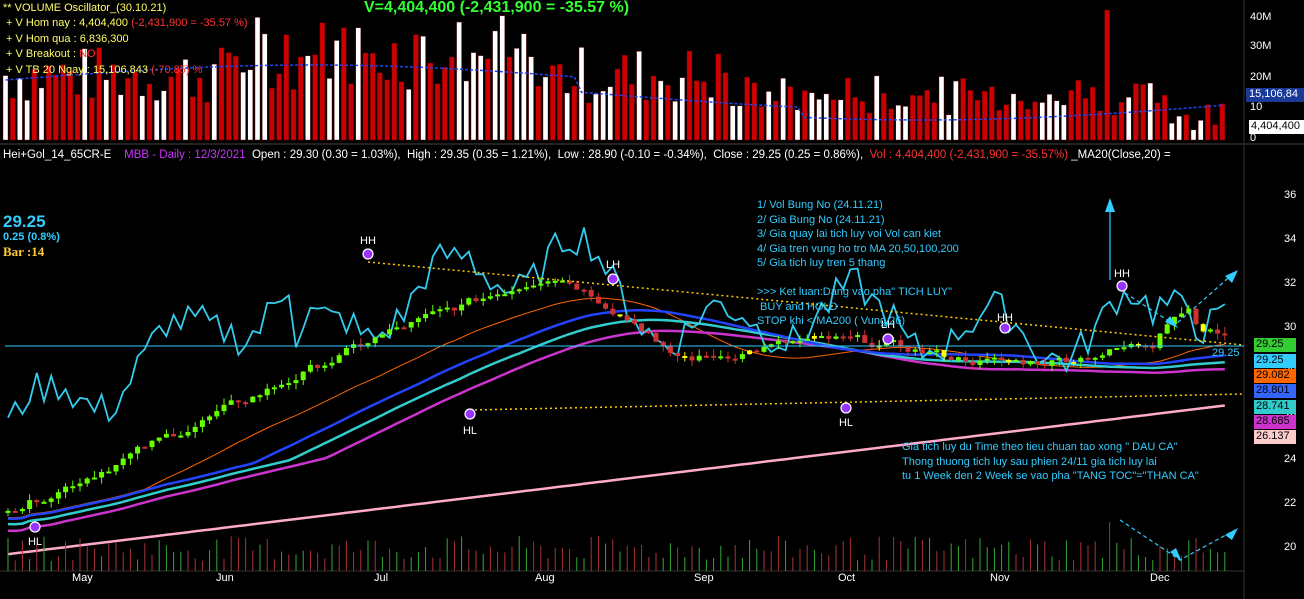 The image size is (1304, 599). Describe the element at coordinates (31, 237) in the screenshot. I see `price-change: 0.25 (0.8%)` at that location.